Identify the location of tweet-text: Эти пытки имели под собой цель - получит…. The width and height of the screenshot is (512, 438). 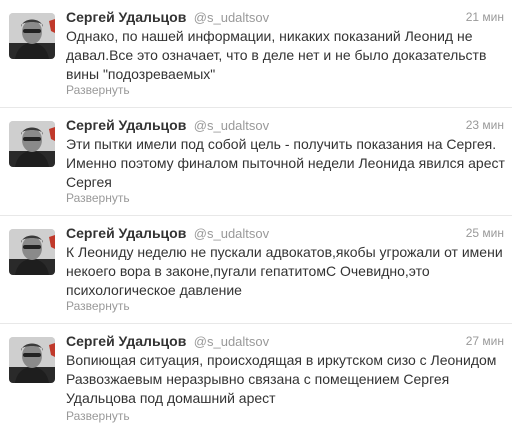
(285, 163).